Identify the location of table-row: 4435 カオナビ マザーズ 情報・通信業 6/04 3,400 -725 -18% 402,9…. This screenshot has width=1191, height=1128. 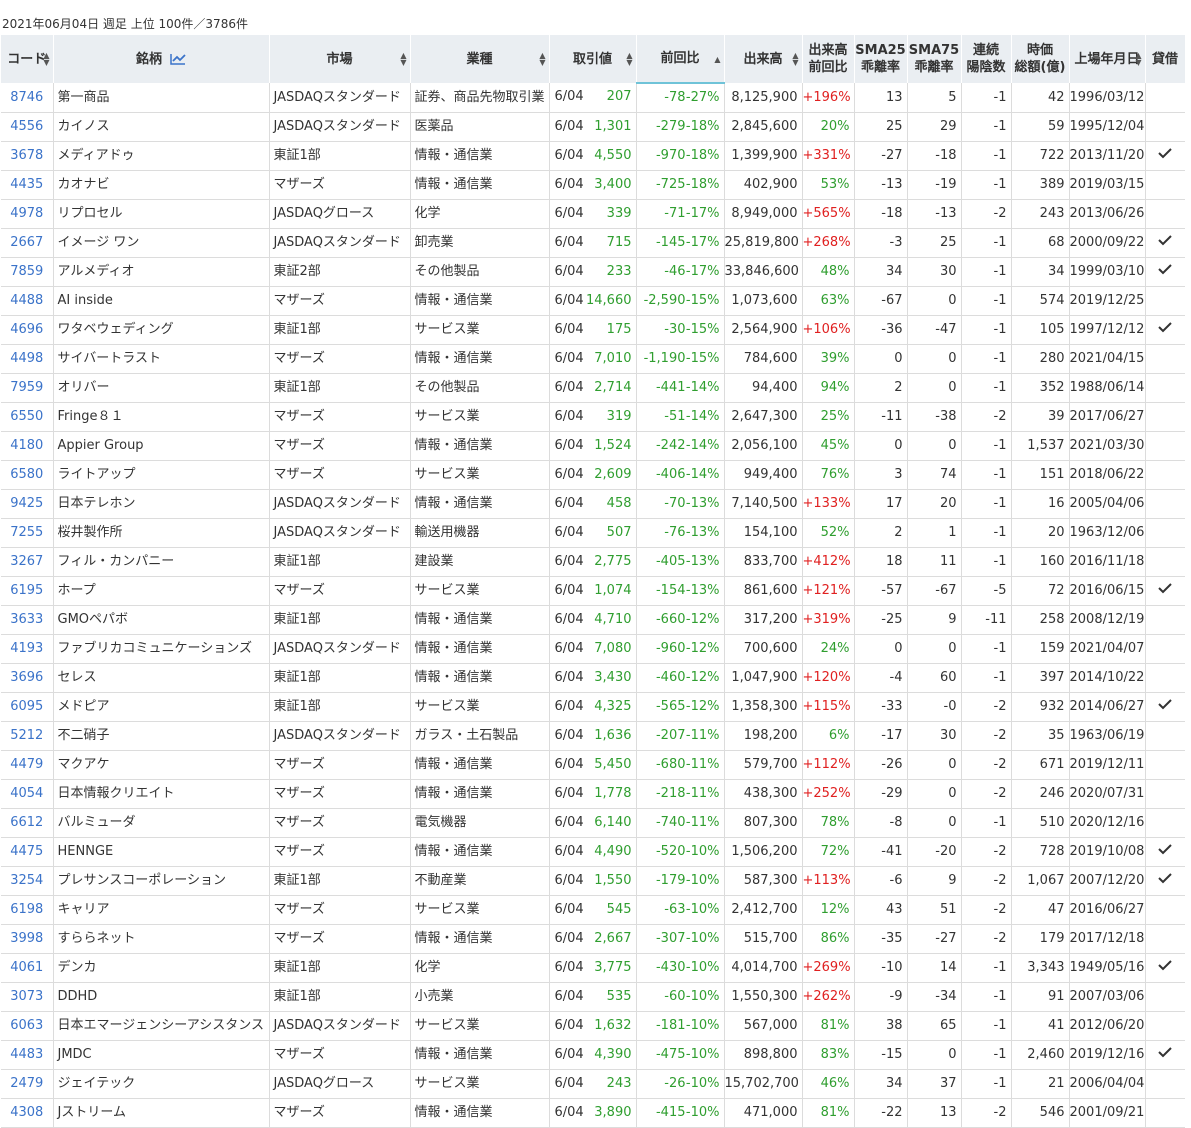
(593, 185).